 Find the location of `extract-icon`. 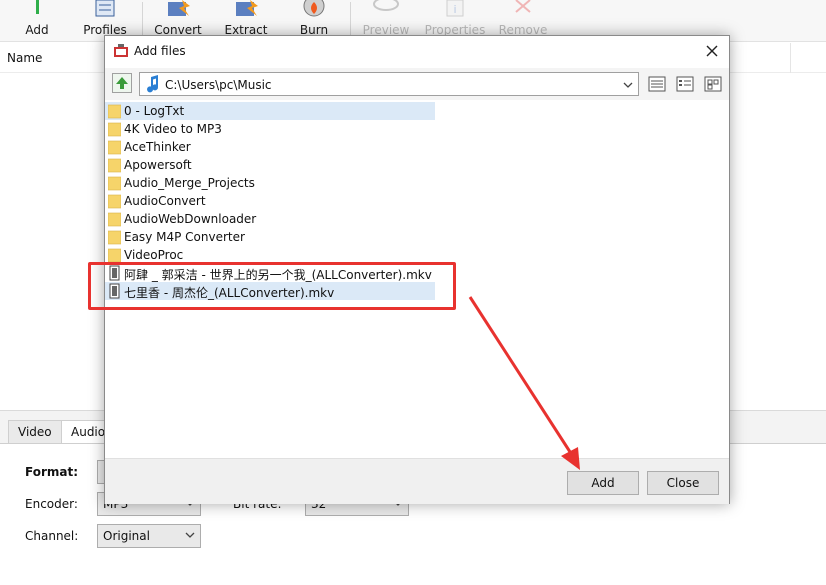

extract-icon is located at coordinates (247, 8).